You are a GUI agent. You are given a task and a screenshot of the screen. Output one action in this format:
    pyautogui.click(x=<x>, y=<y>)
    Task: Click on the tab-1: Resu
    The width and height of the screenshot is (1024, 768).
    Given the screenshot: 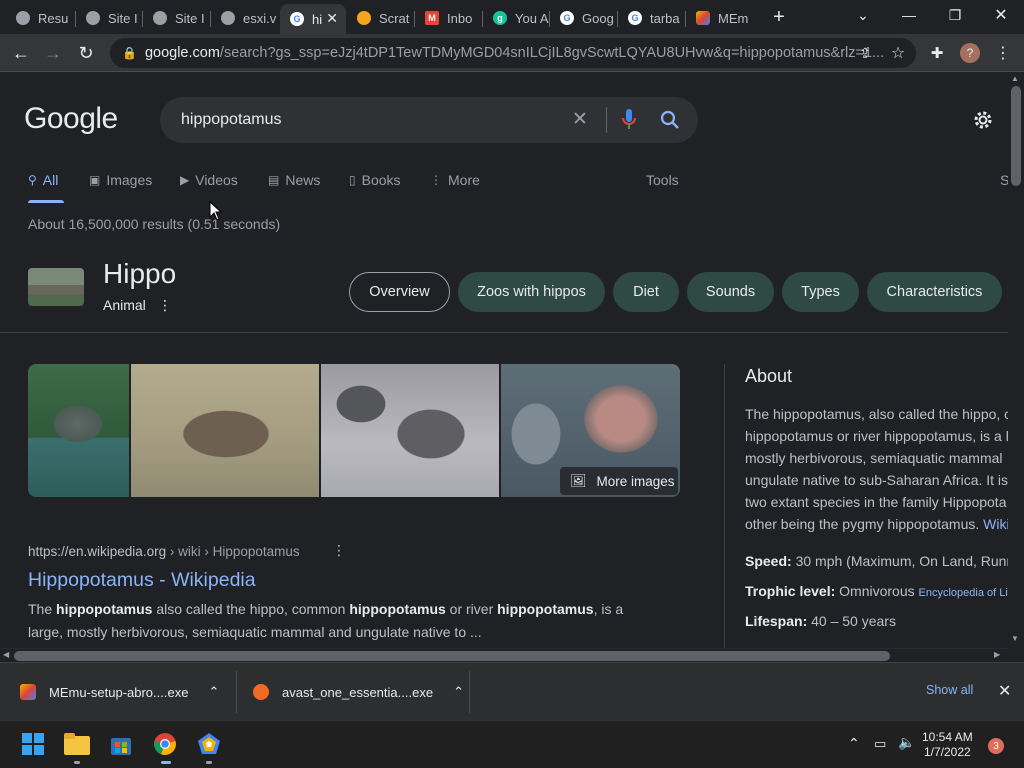 What is the action you would take?
    pyautogui.click(x=41, y=18)
    